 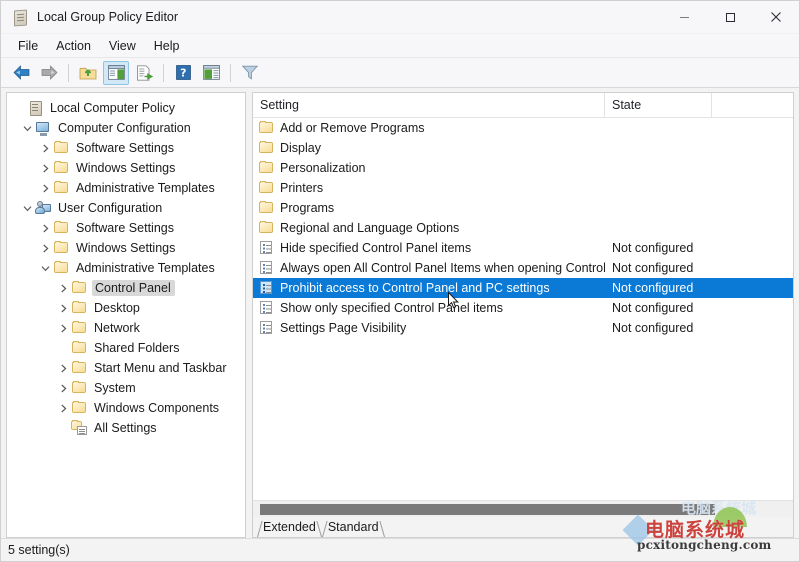 I want to click on cell-state: Not configured, so click(x=653, y=308).